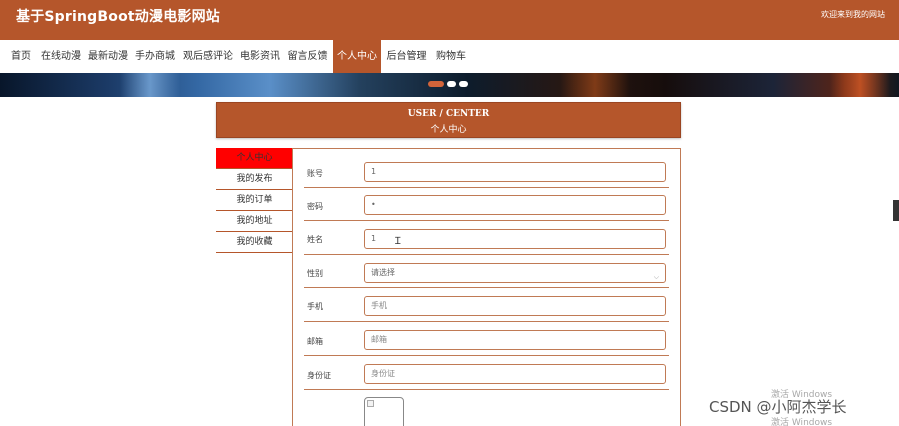 This screenshot has width=899, height=426. Describe the element at coordinates (515, 205) in the screenshot. I see `password-input: •` at that location.